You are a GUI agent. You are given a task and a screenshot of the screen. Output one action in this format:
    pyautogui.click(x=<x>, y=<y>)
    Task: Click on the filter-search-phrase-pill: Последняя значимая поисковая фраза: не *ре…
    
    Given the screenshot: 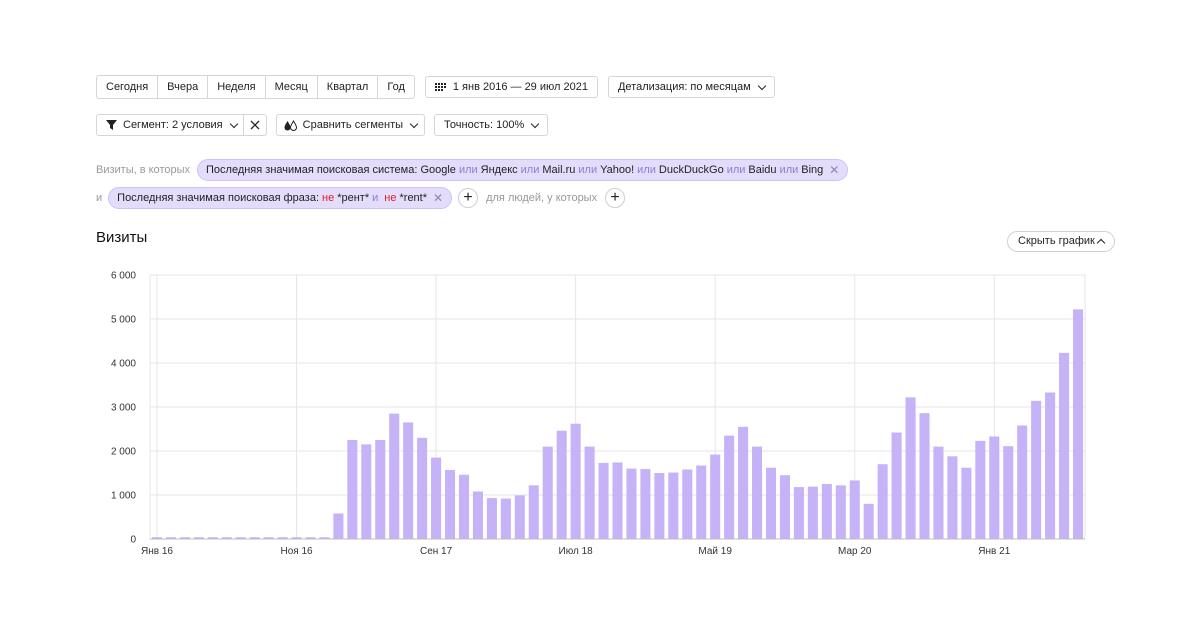 What is the action you would take?
    pyautogui.click(x=280, y=198)
    